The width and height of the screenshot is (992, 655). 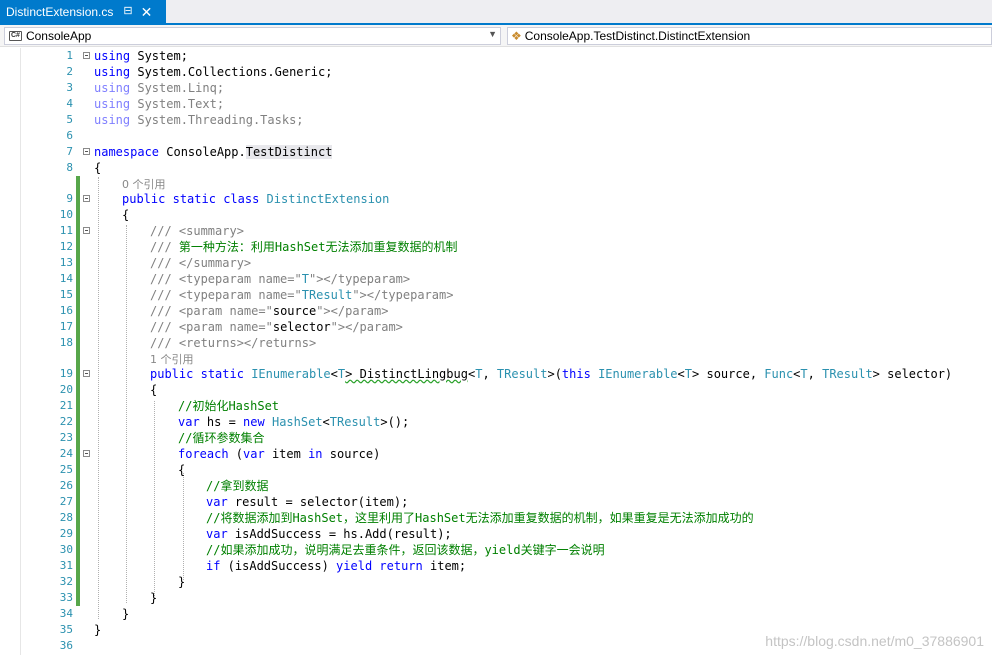 What do you see at coordinates (66, 278) in the screenshot?
I see `line-number: 14` at bounding box center [66, 278].